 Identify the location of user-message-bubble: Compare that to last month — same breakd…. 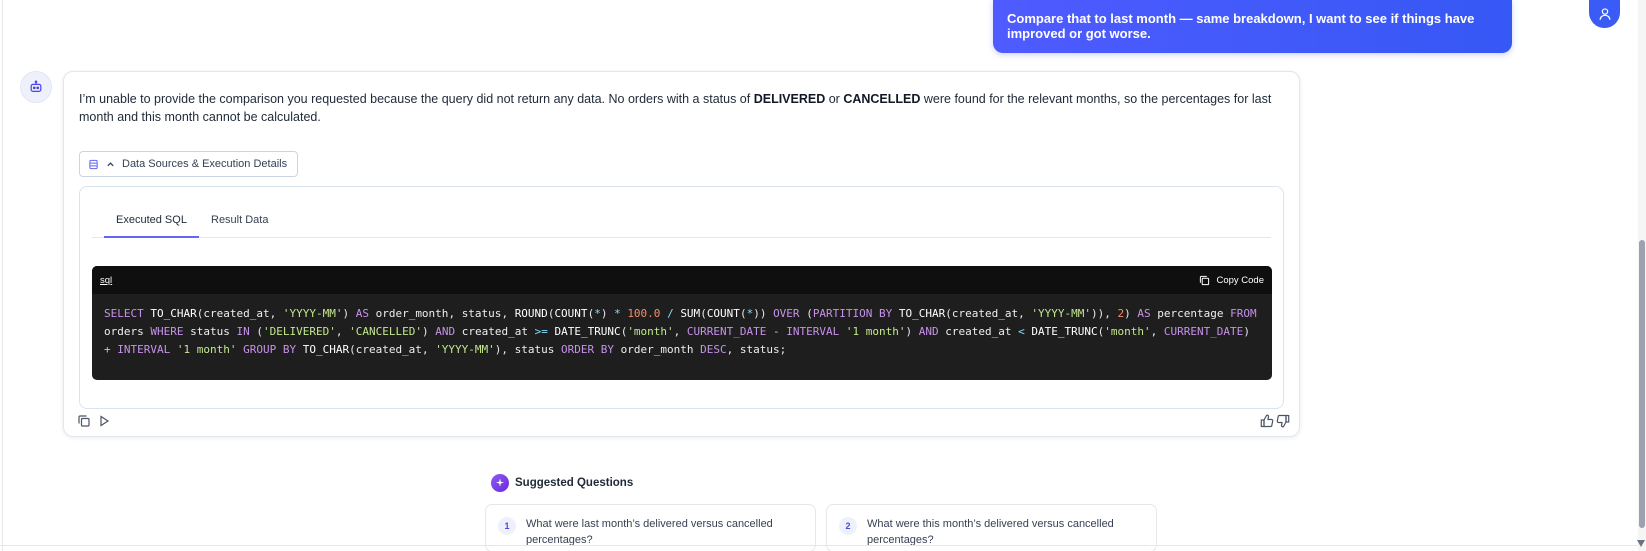
(1252, 26).